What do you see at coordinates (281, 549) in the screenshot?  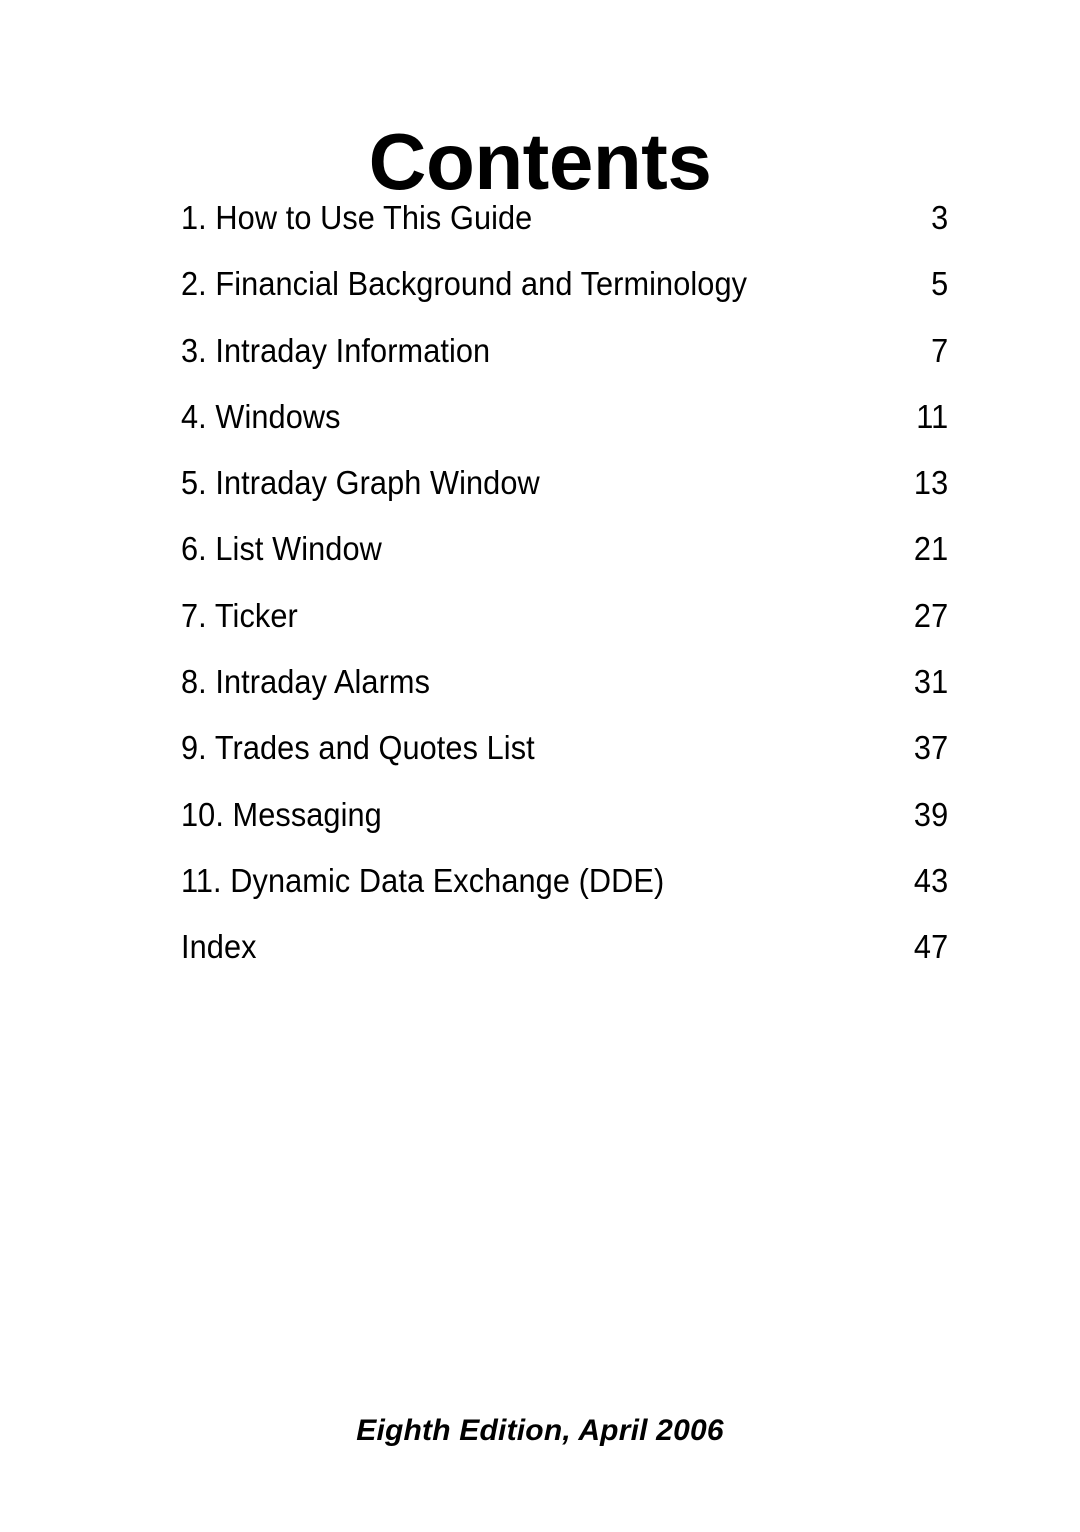 I see `toc-entry-label: 6. List Window` at bounding box center [281, 549].